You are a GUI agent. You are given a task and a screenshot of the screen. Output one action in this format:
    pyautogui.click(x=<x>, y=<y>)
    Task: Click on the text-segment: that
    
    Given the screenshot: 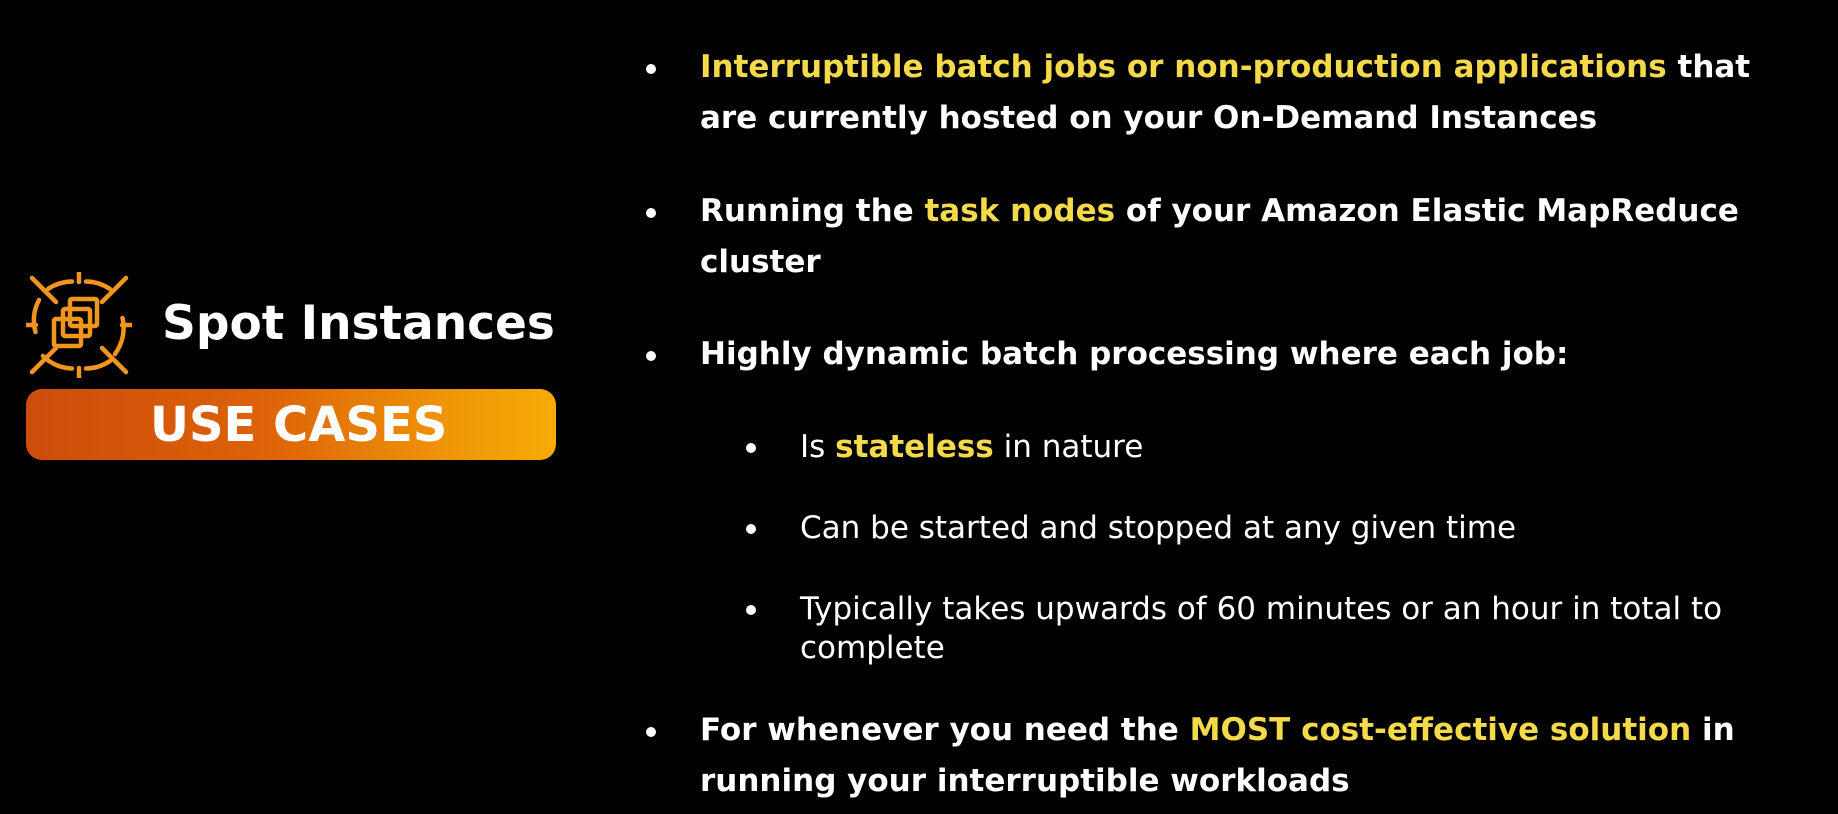 What is the action you would take?
    pyautogui.click(x=1708, y=67)
    